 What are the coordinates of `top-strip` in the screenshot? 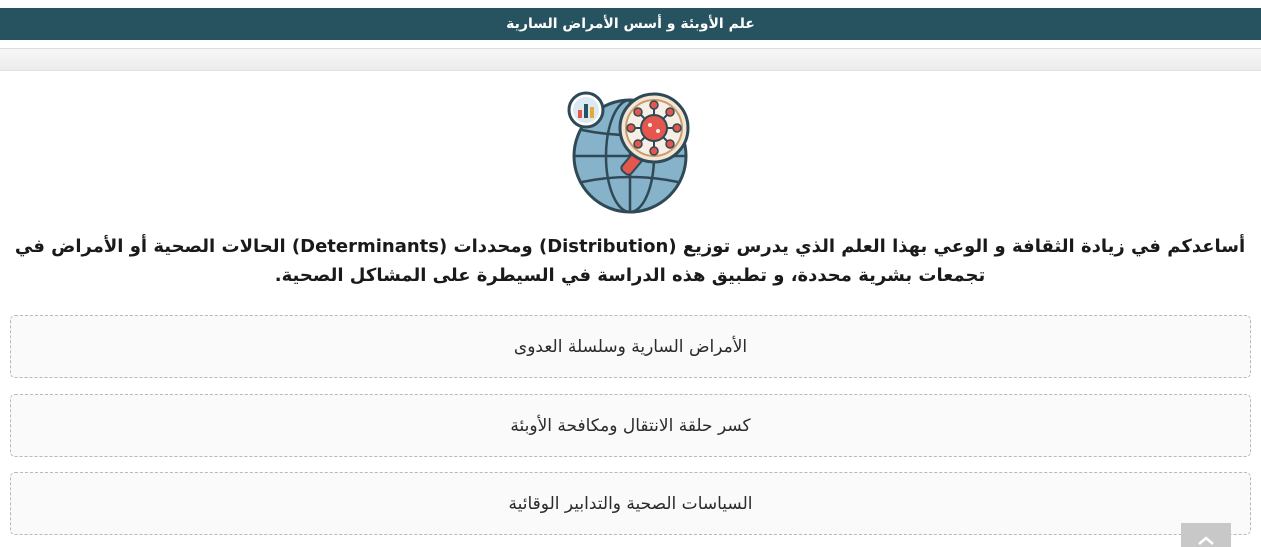 It's located at (630, 4).